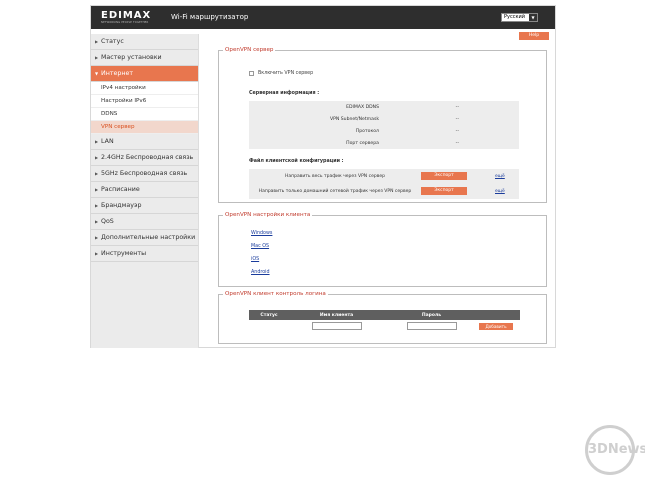  I want to click on sidebar-item-label: Расписание, so click(120, 189).